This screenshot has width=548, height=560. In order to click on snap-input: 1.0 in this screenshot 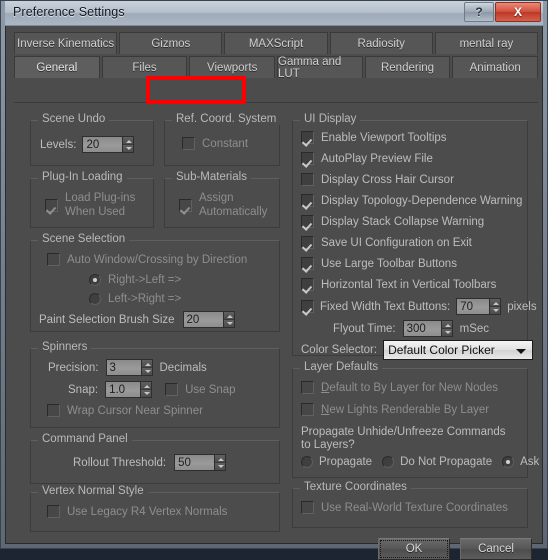, I will do `click(123, 389)`.